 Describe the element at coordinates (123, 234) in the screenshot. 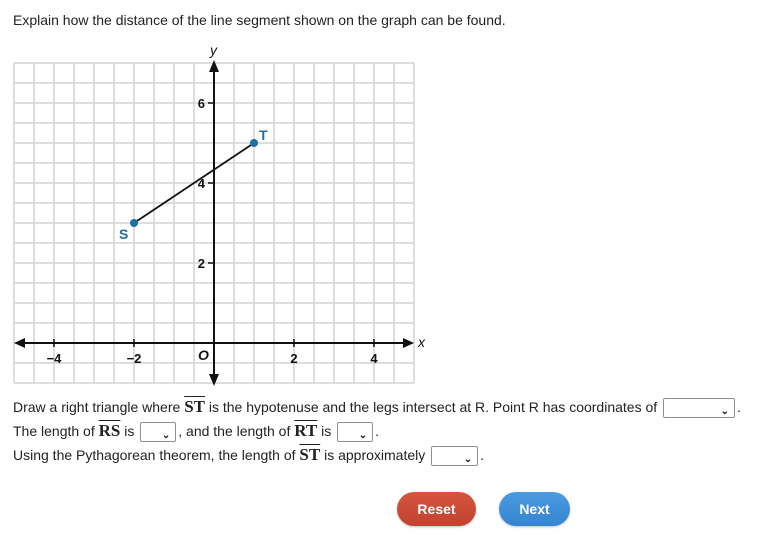

I see `point-label-s: S` at that location.